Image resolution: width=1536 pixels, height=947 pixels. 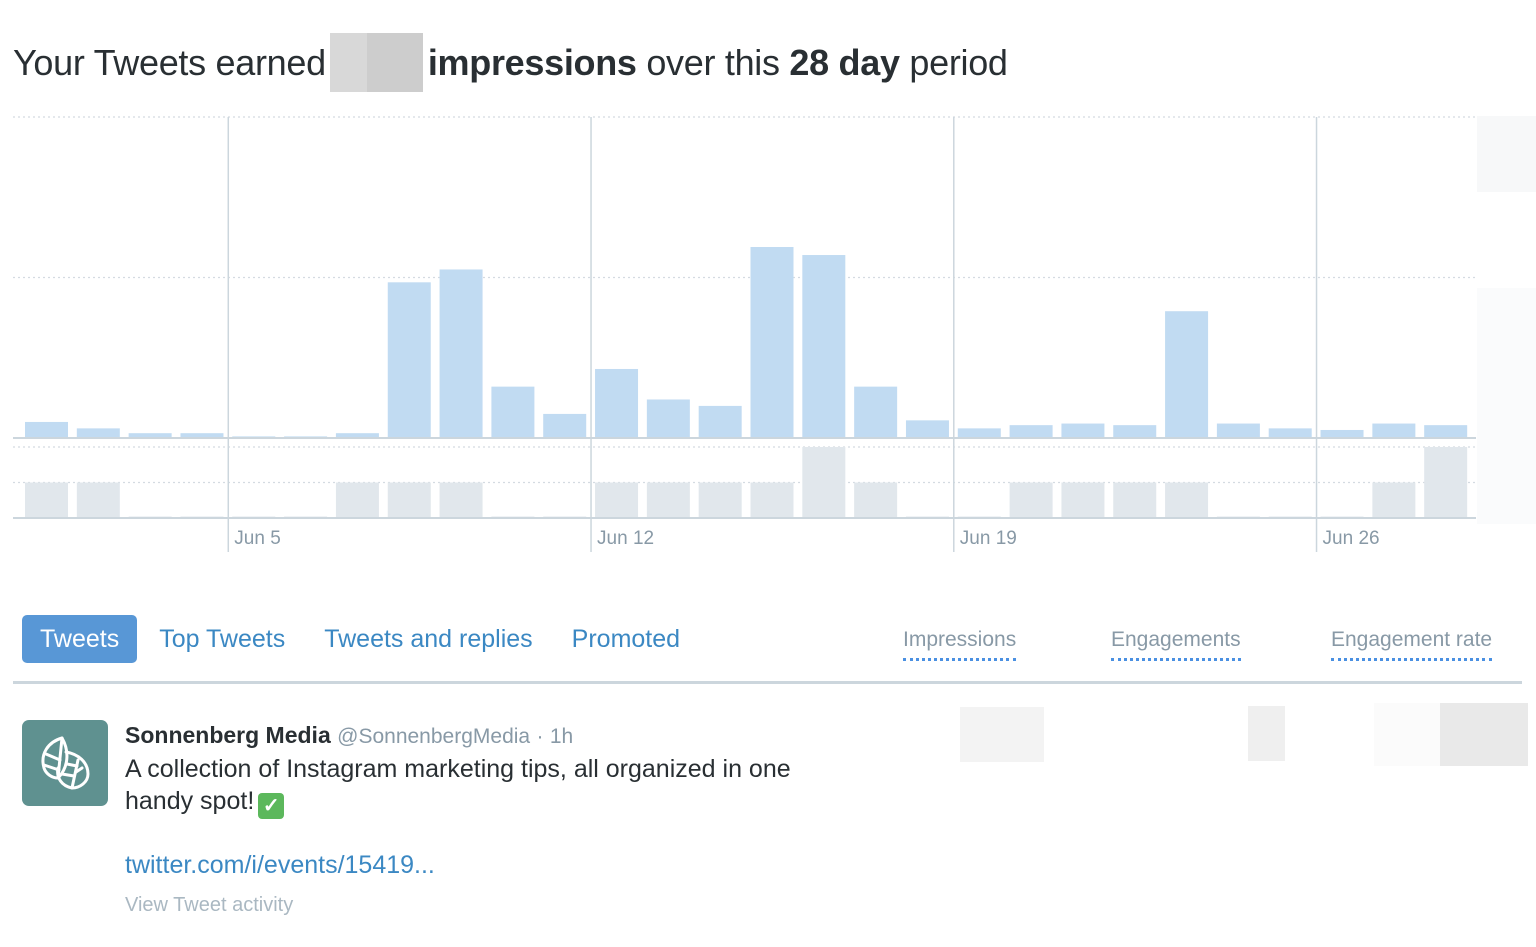 I want to click on headline-middle: over this, so click(x=713, y=62).